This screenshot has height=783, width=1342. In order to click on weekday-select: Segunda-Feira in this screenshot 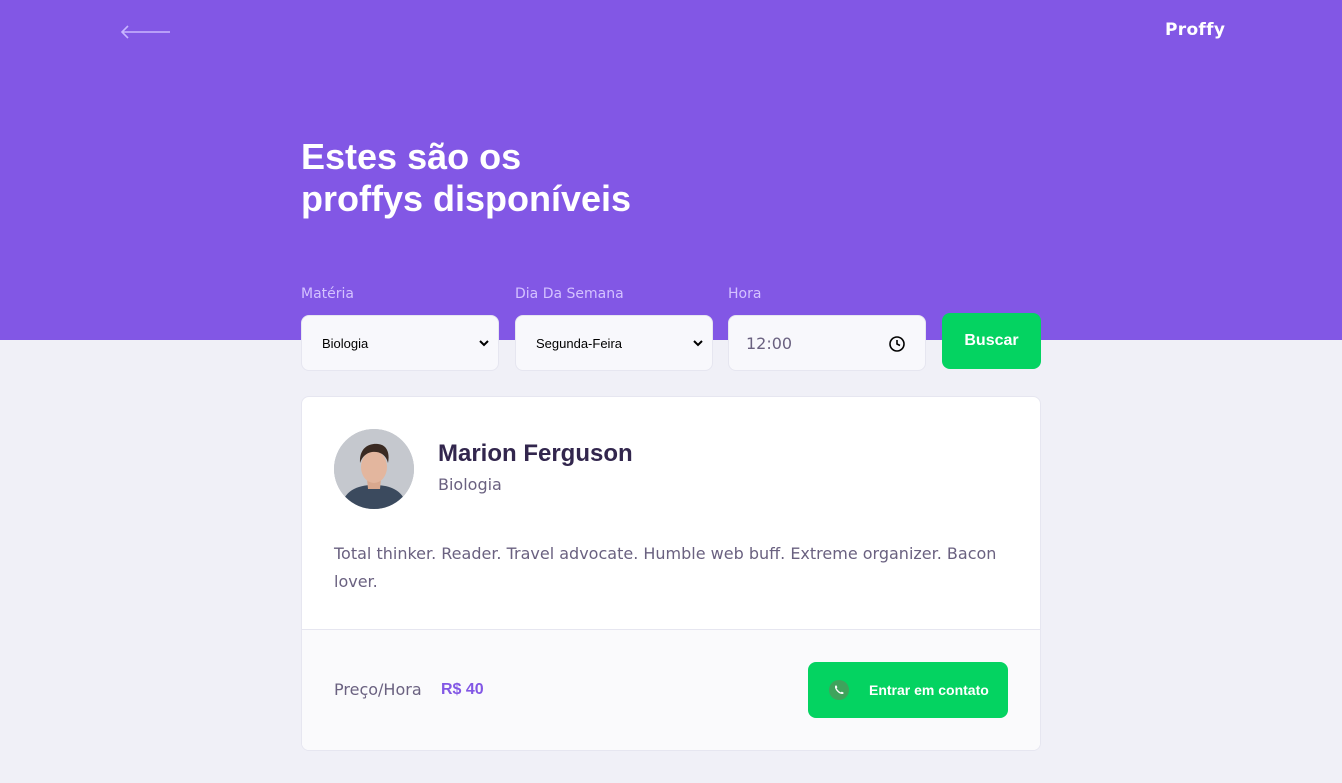, I will do `click(614, 343)`.